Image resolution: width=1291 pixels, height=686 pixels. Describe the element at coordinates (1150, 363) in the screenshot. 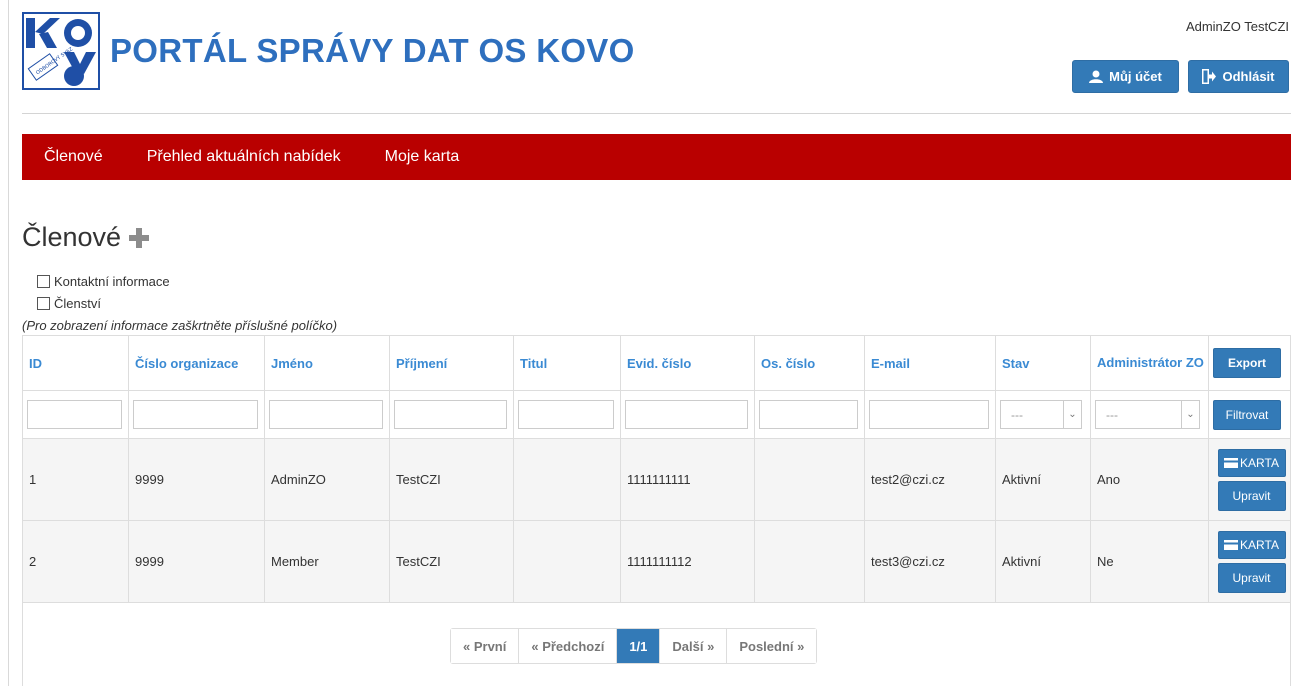

I see `col-header-admin: Administrátor ZO` at that location.